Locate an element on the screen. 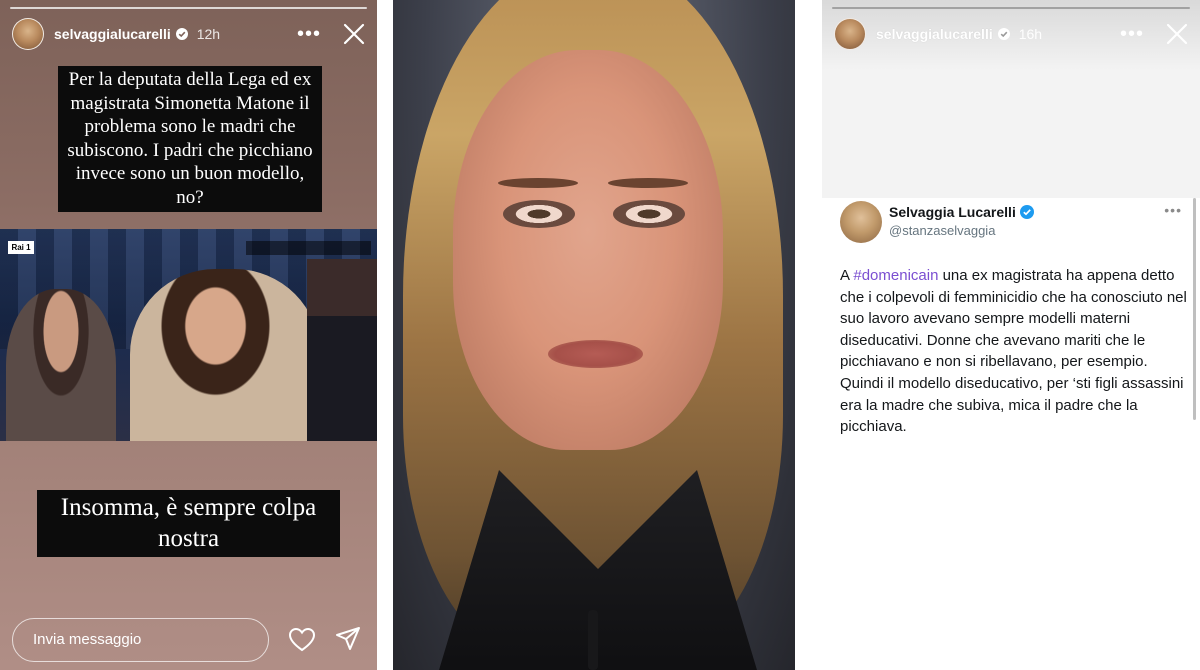  story-time: 16h is located at coordinates (1030, 34).